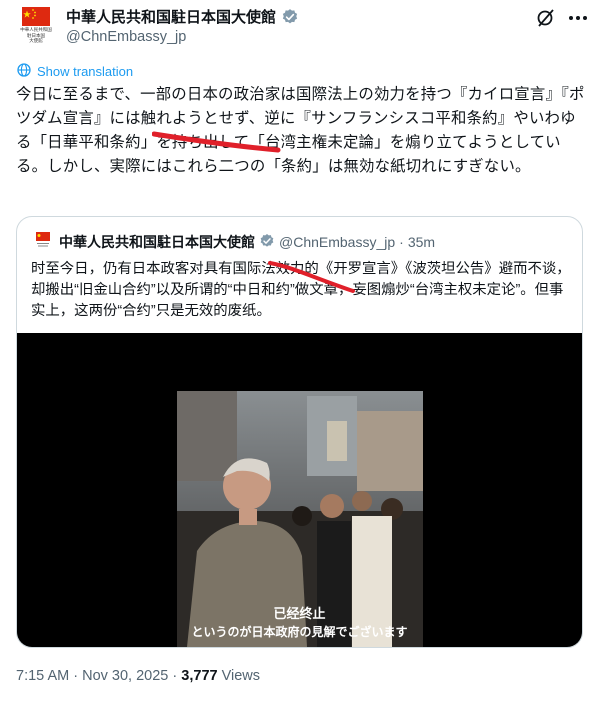 The width and height of the screenshot is (605, 705). Describe the element at coordinates (24, 71) in the screenshot. I see `translate-globe-icon` at that location.